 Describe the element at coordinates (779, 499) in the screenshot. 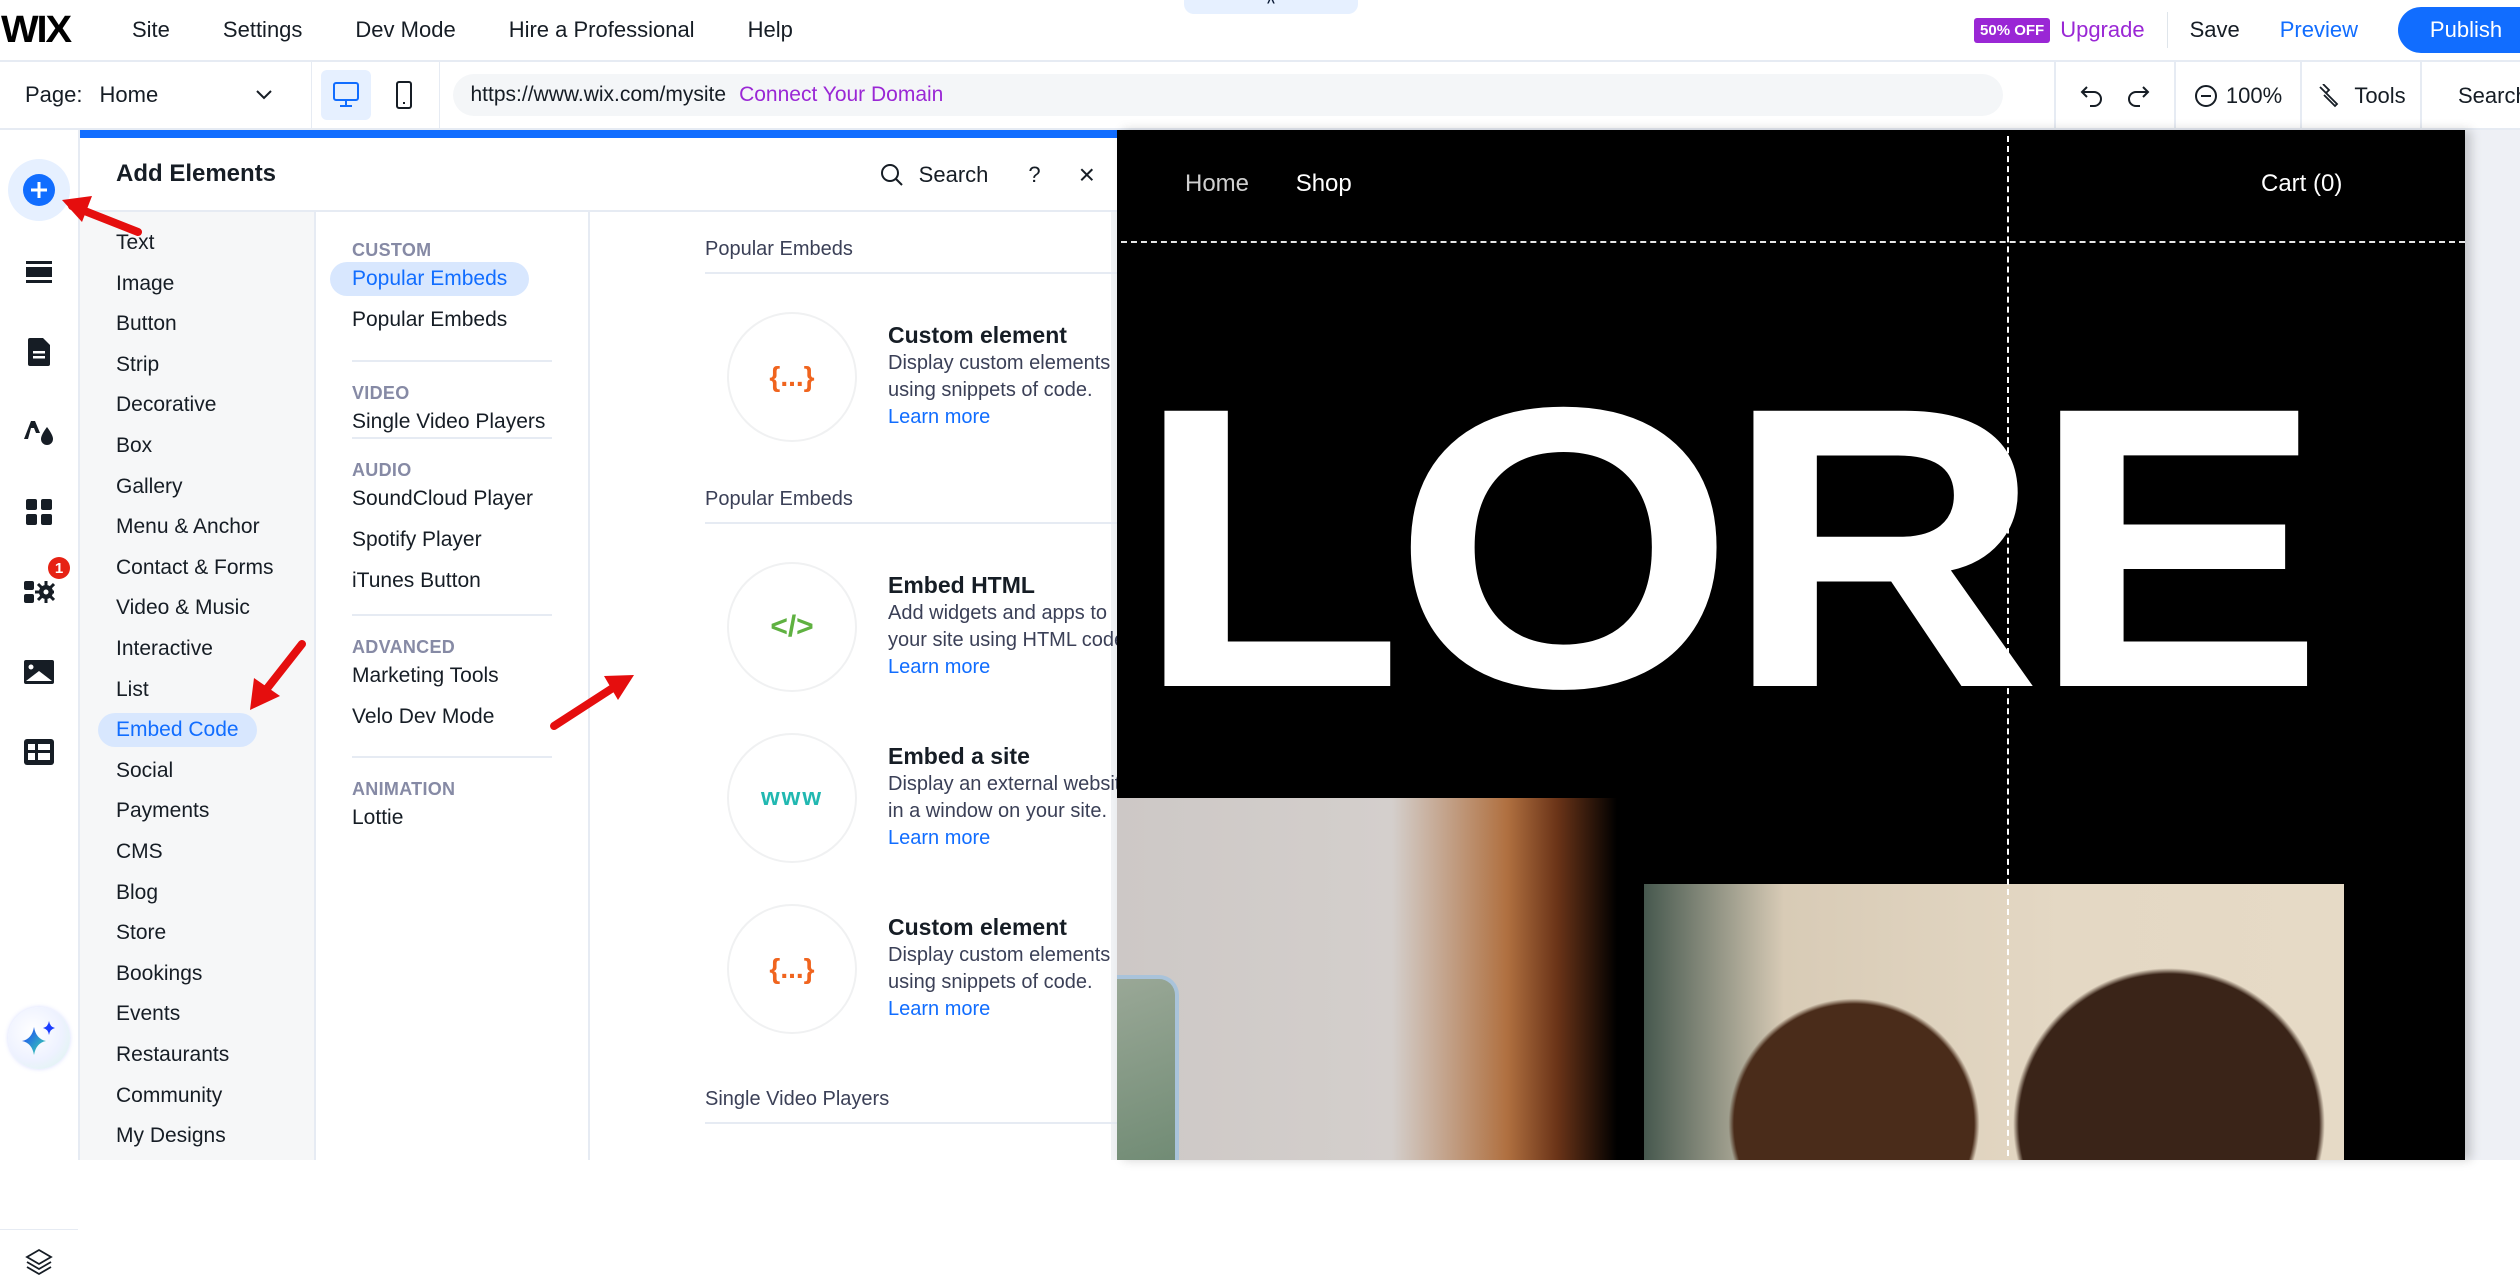

I see `section-title: Popular Embeds` at that location.